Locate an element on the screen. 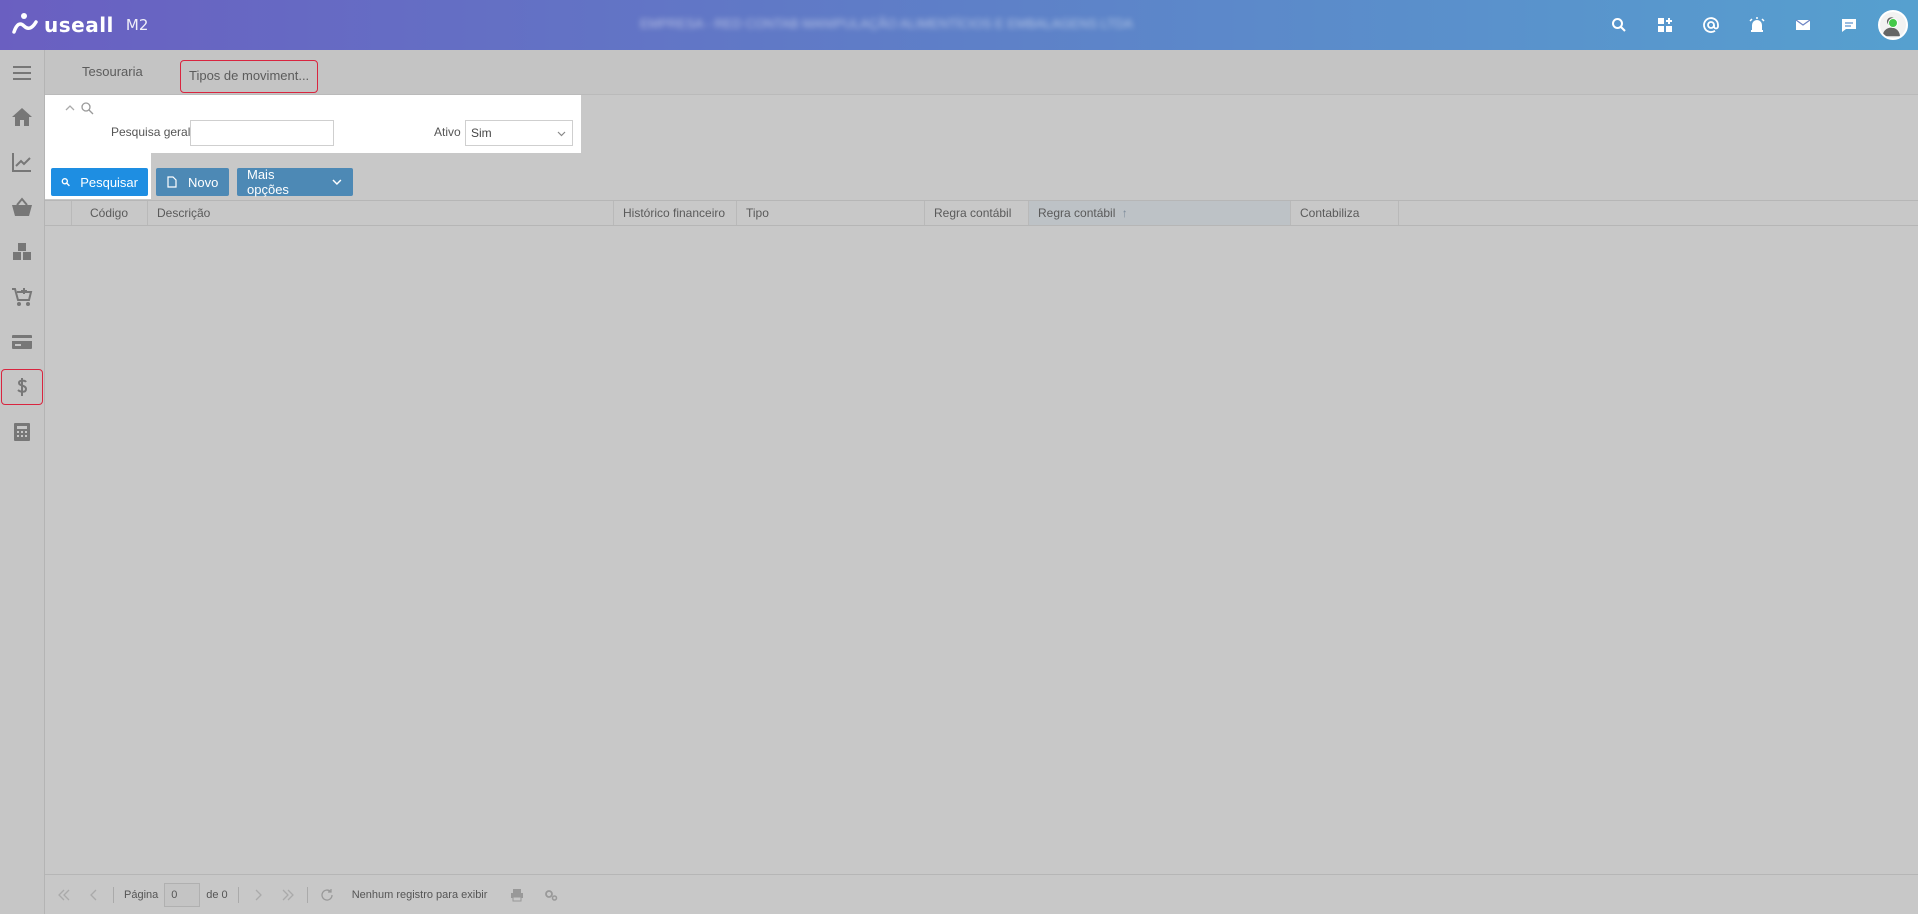 Image resolution: width=1918 pixels, height=914 pixels. refresh-icon is located at coordinates (327, 894).